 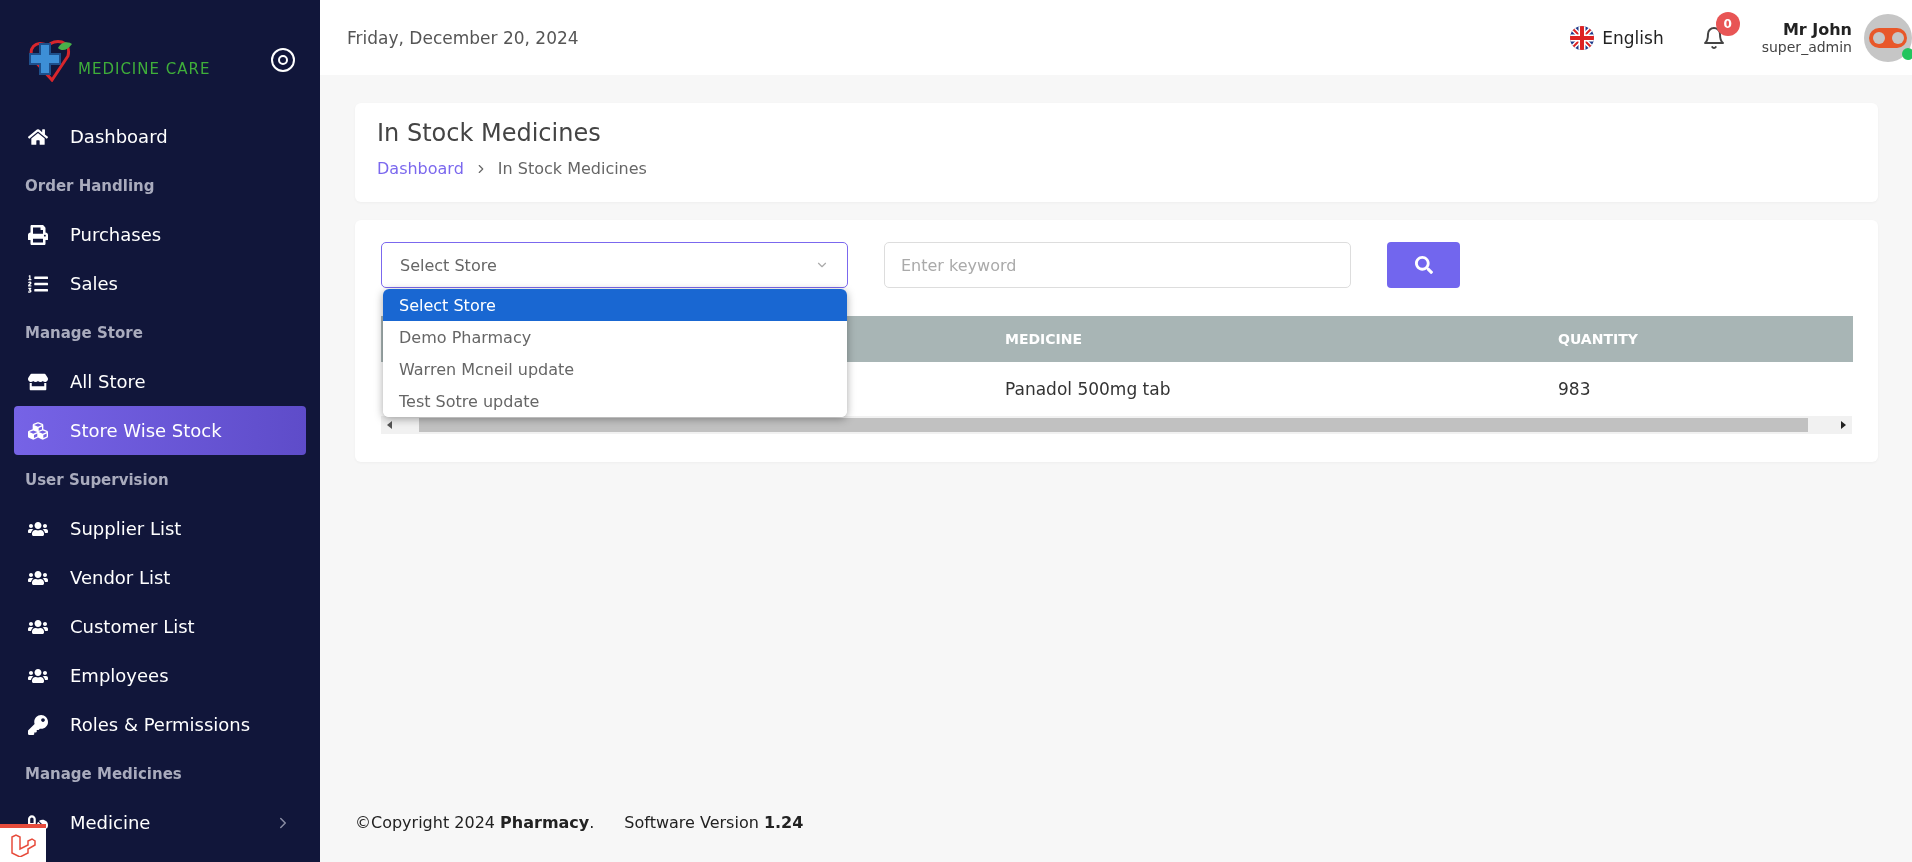 What do you see at coordinates (1582, 37) in the screenshot?
I see `flag-icon` at bounding box center [1582, 37].